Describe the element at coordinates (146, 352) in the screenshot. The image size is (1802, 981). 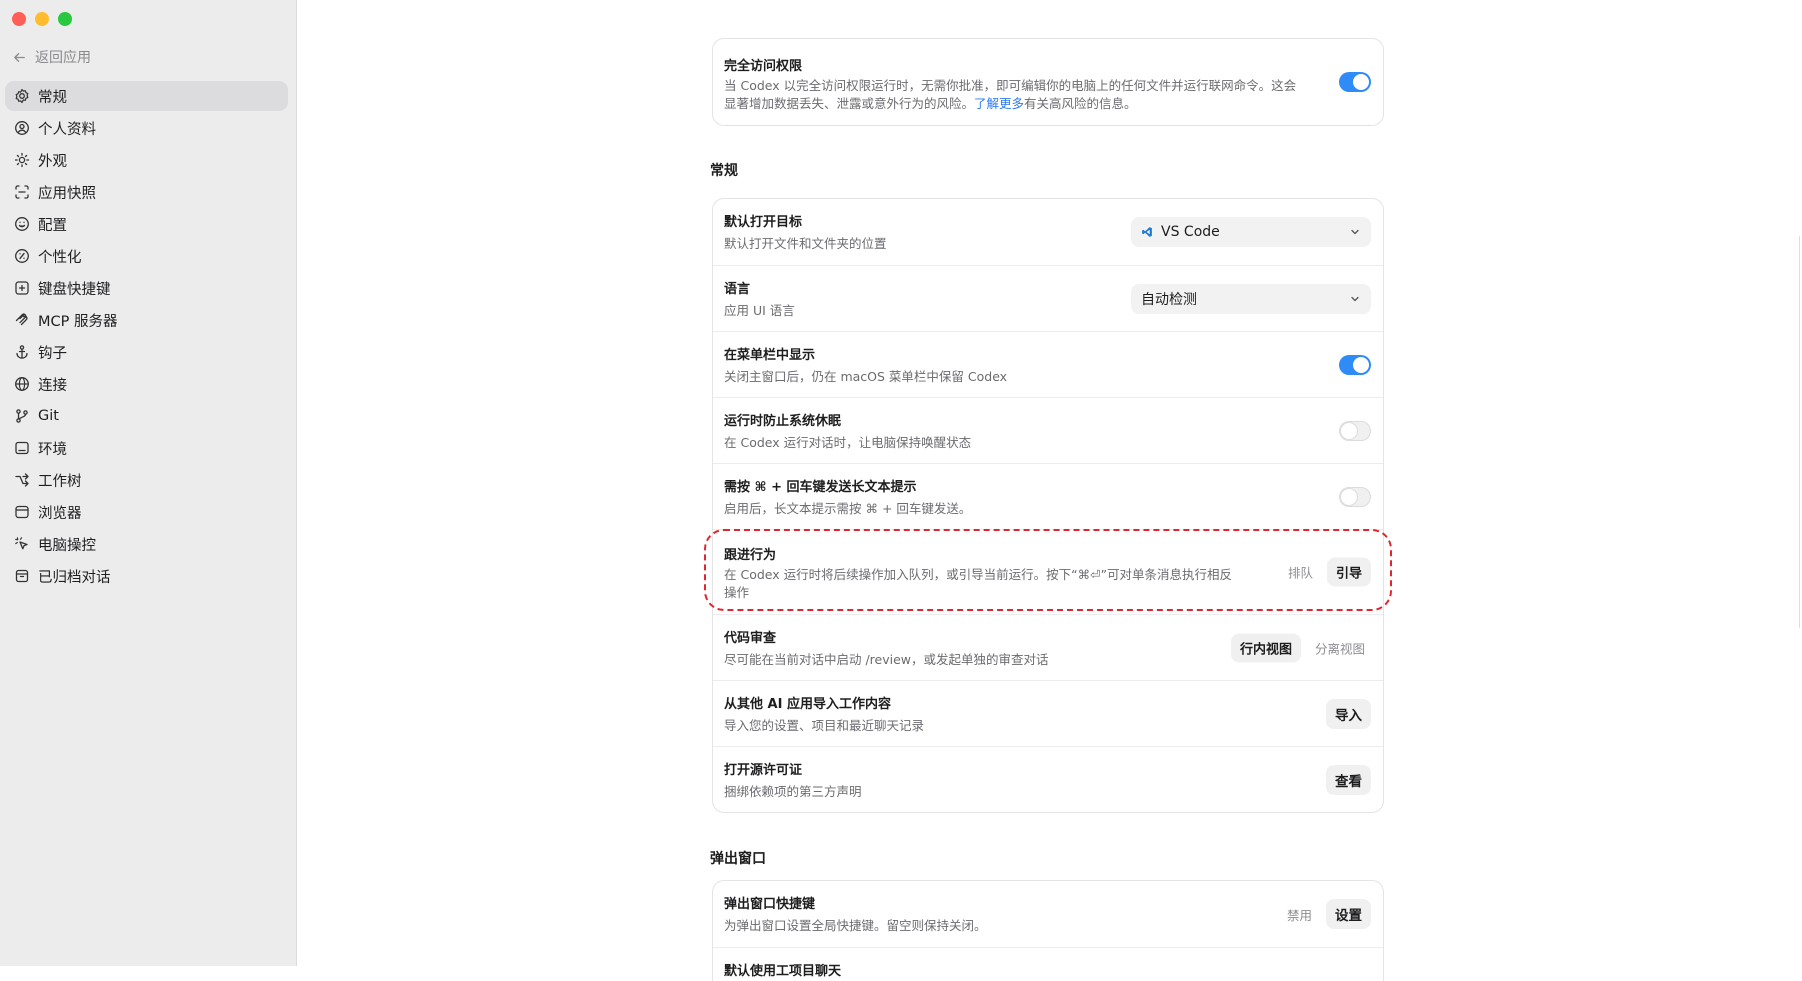
I see `sidebar-item-hooks: 钩子` at that location.